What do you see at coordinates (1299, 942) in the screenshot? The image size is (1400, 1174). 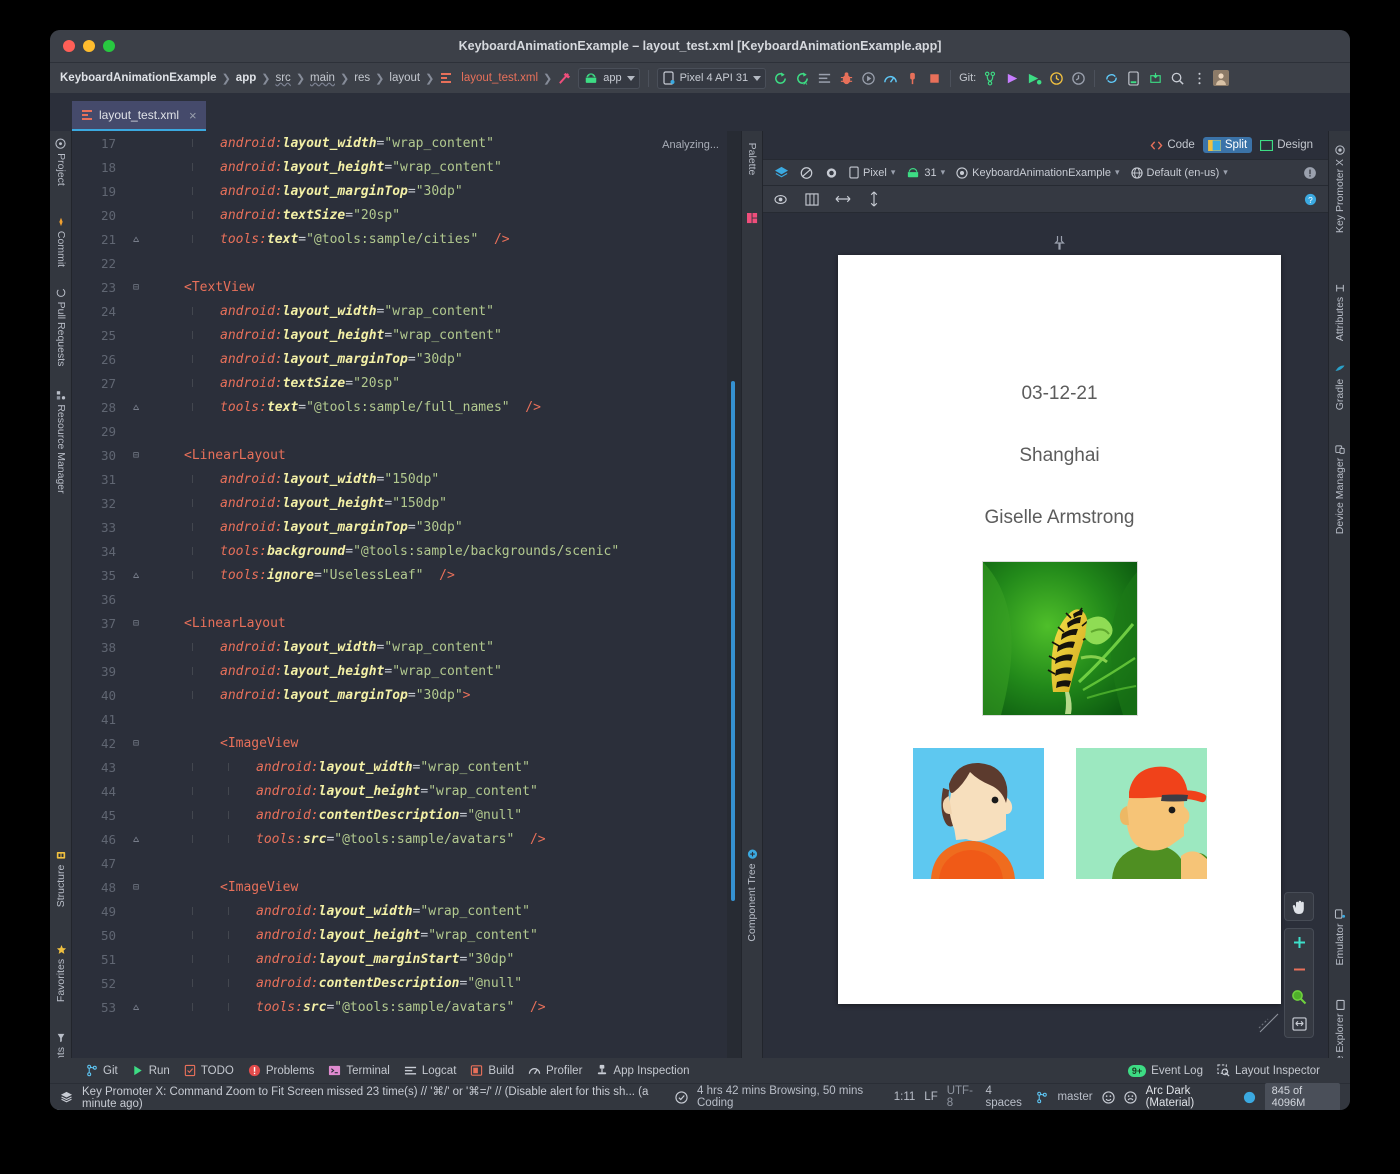 I see `zoom-in-button` at bounding box center [1299, 942].